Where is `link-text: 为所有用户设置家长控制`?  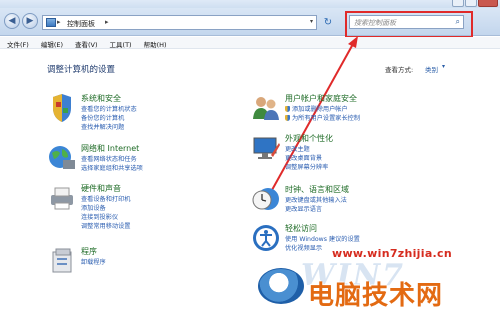
link-text: 为所有用户设置家长控制 is located at coordinates (326, 118).